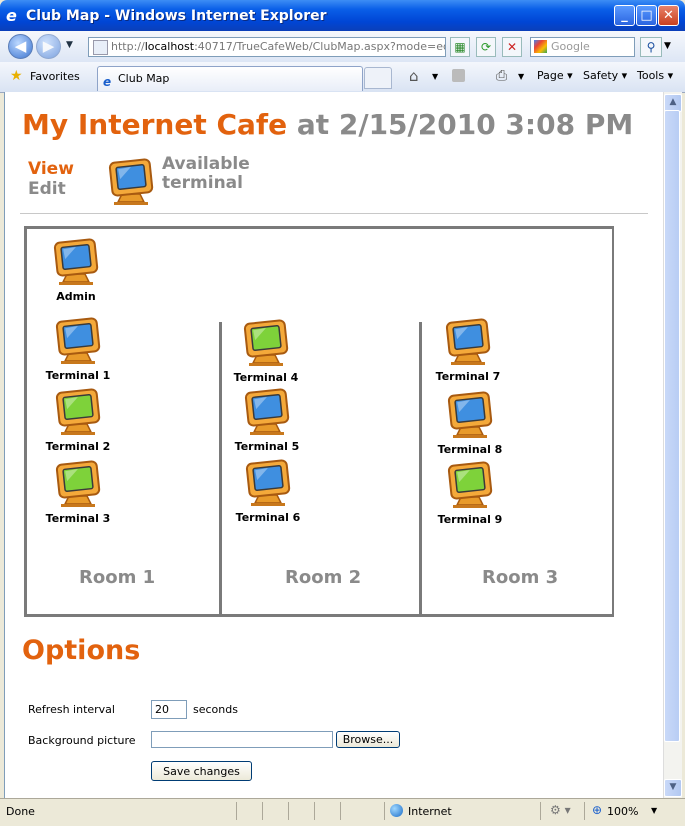 This screenshot has width=685, height=826. What do you see at coordinates (430, 811) in the screenshot?
I see `security-zone-label: Internet` at bounding box center [430, 811].